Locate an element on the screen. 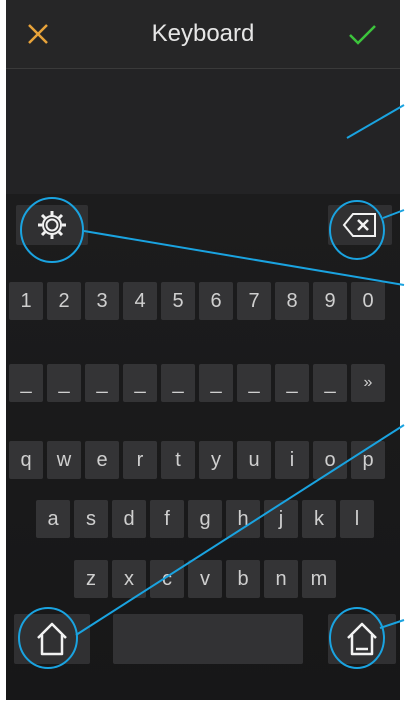 The height and width of the screenshot is (708, 406). check-icon is located at coordinates (362, 34).